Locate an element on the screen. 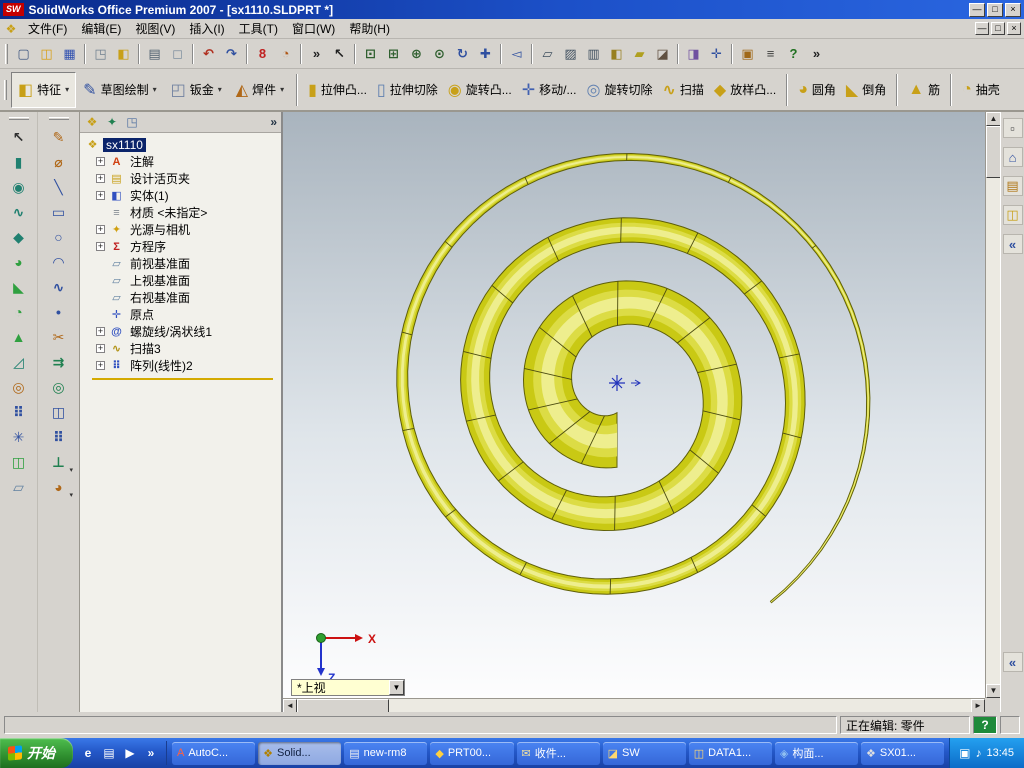  draft-tool-icon: ◿ is located at coordinates (18, 362).